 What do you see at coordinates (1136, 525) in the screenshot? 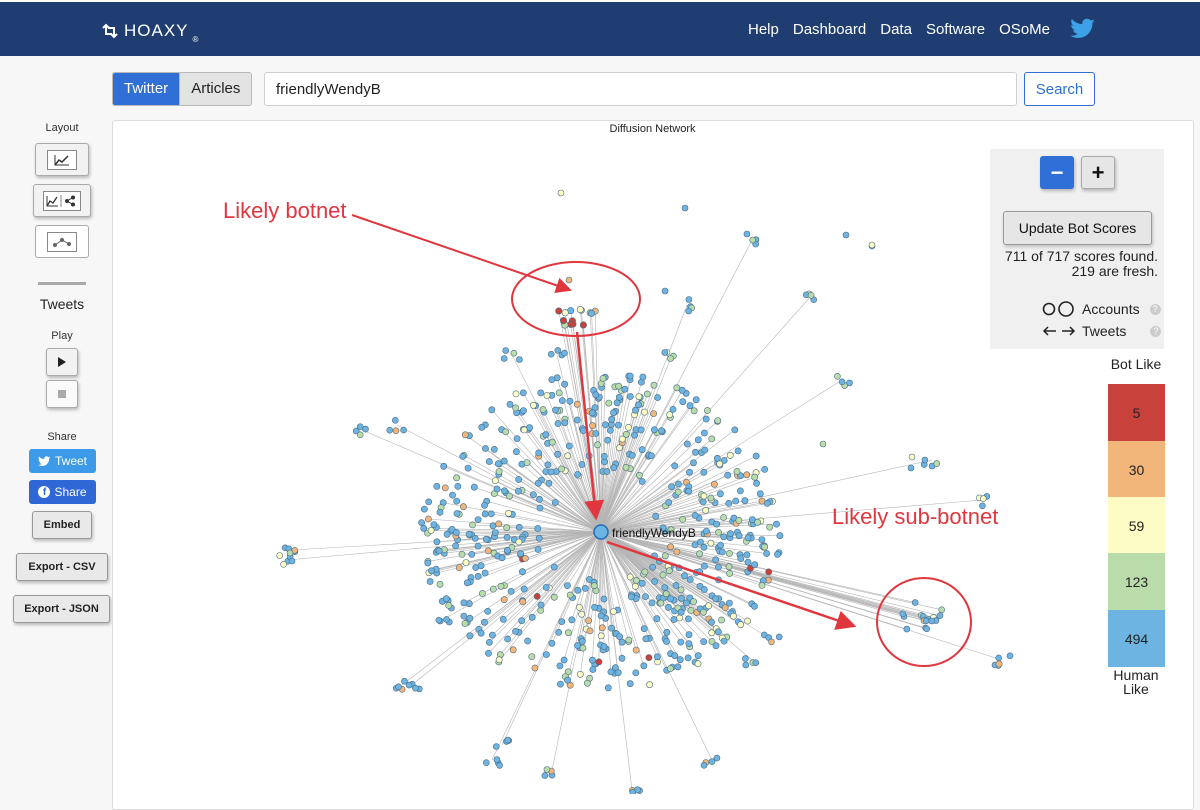
I see `scale-cell-mid: 59` at bounding box center [1136, 525].